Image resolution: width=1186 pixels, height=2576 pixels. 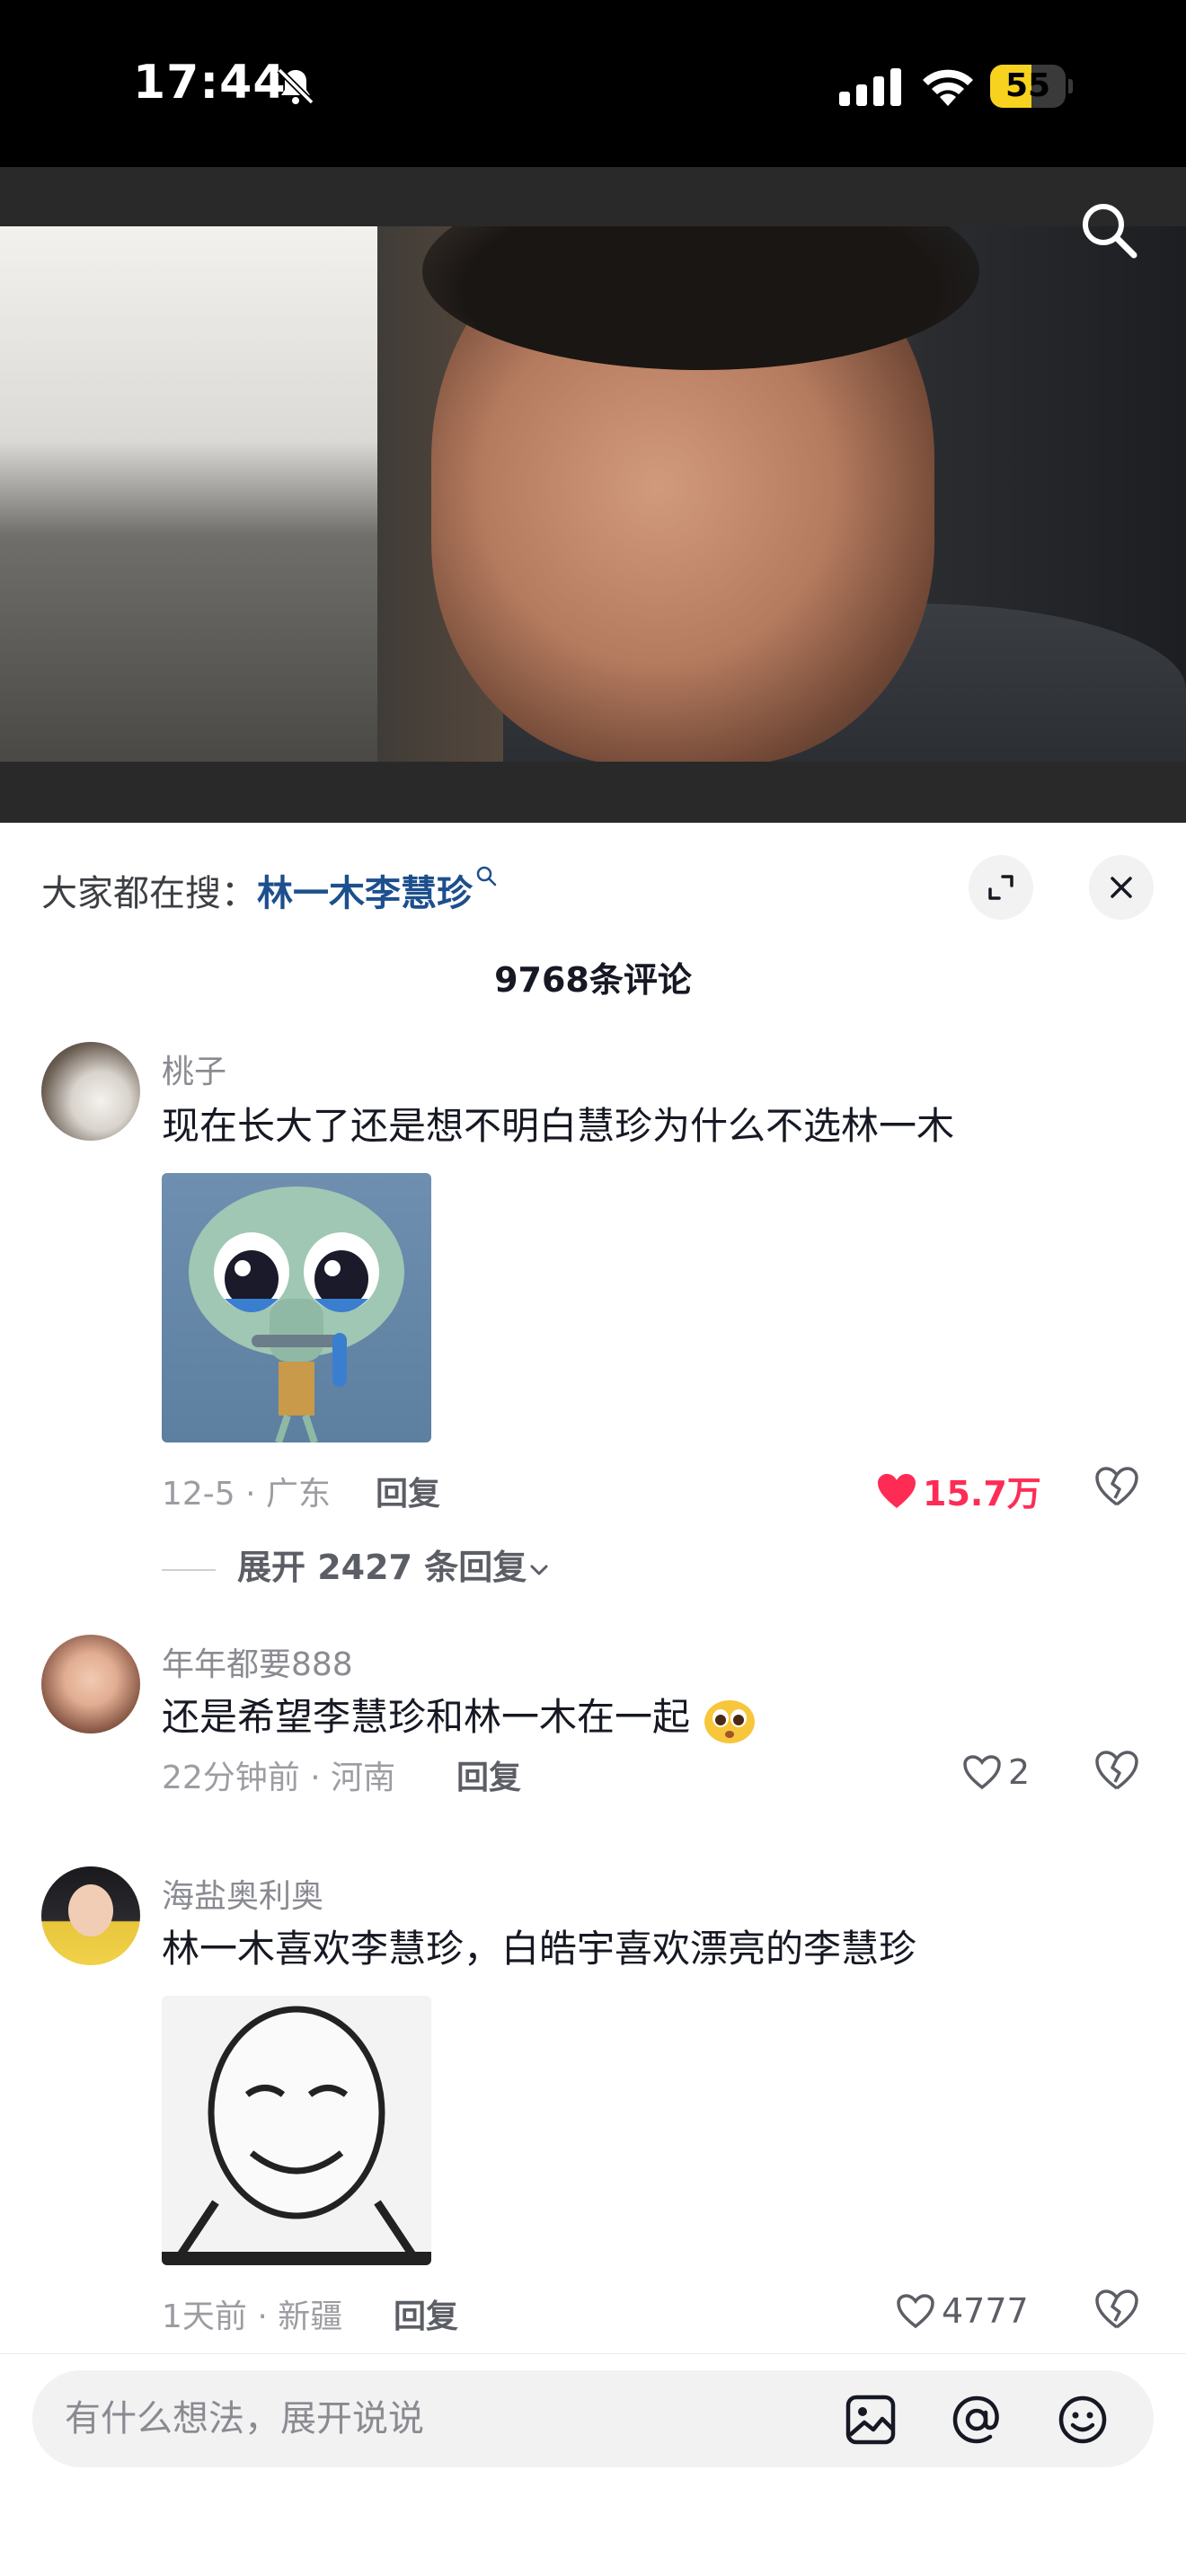 What do you see at coordinates (253, 2316) in the screenshot?
I see `comment-meta: 1天前 · 新疆` at bounding box center [253, 2316].